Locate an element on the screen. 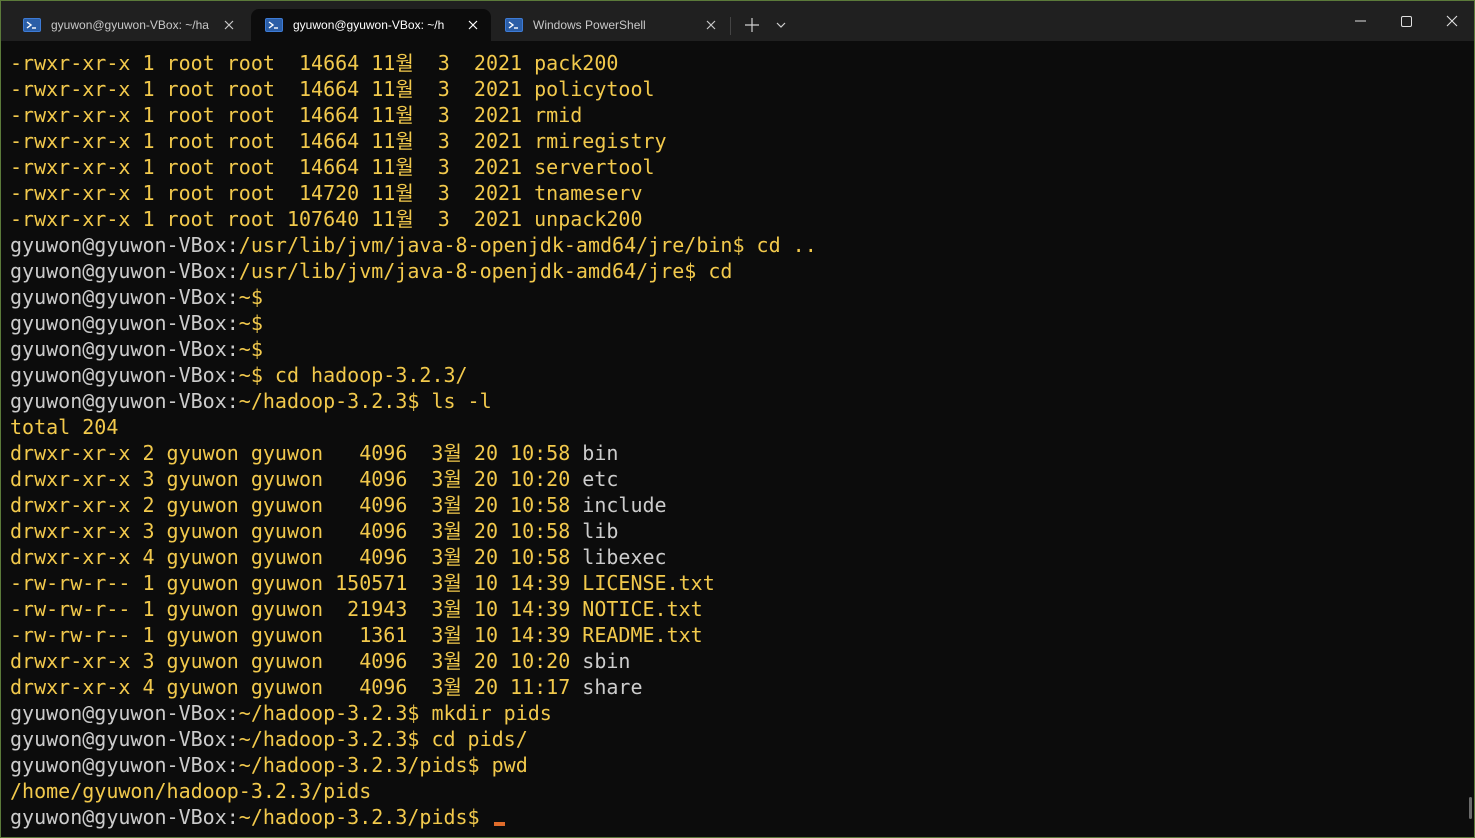 The height and width of the screenshot is (838, 1475). tab-title: gyuwon@gyuwon-VBox: ~/h is located at coordinates (369, 25).